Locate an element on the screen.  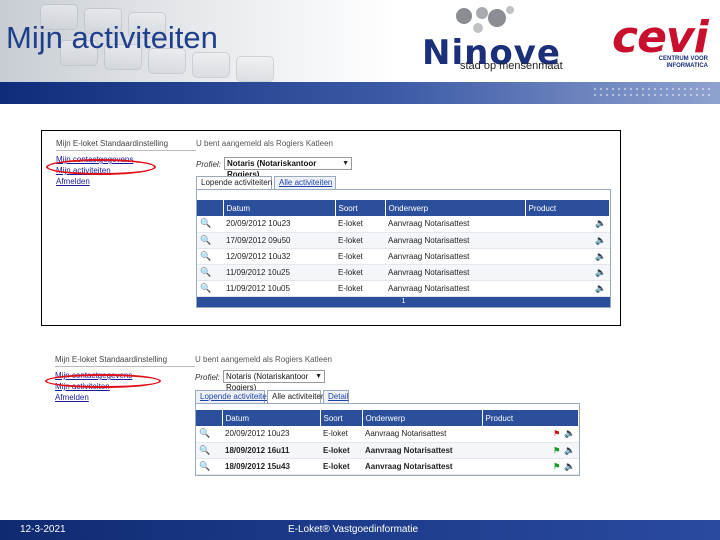
ninove-logo-tagline: stad op mensenmaat is located at coordinates (511, 66).